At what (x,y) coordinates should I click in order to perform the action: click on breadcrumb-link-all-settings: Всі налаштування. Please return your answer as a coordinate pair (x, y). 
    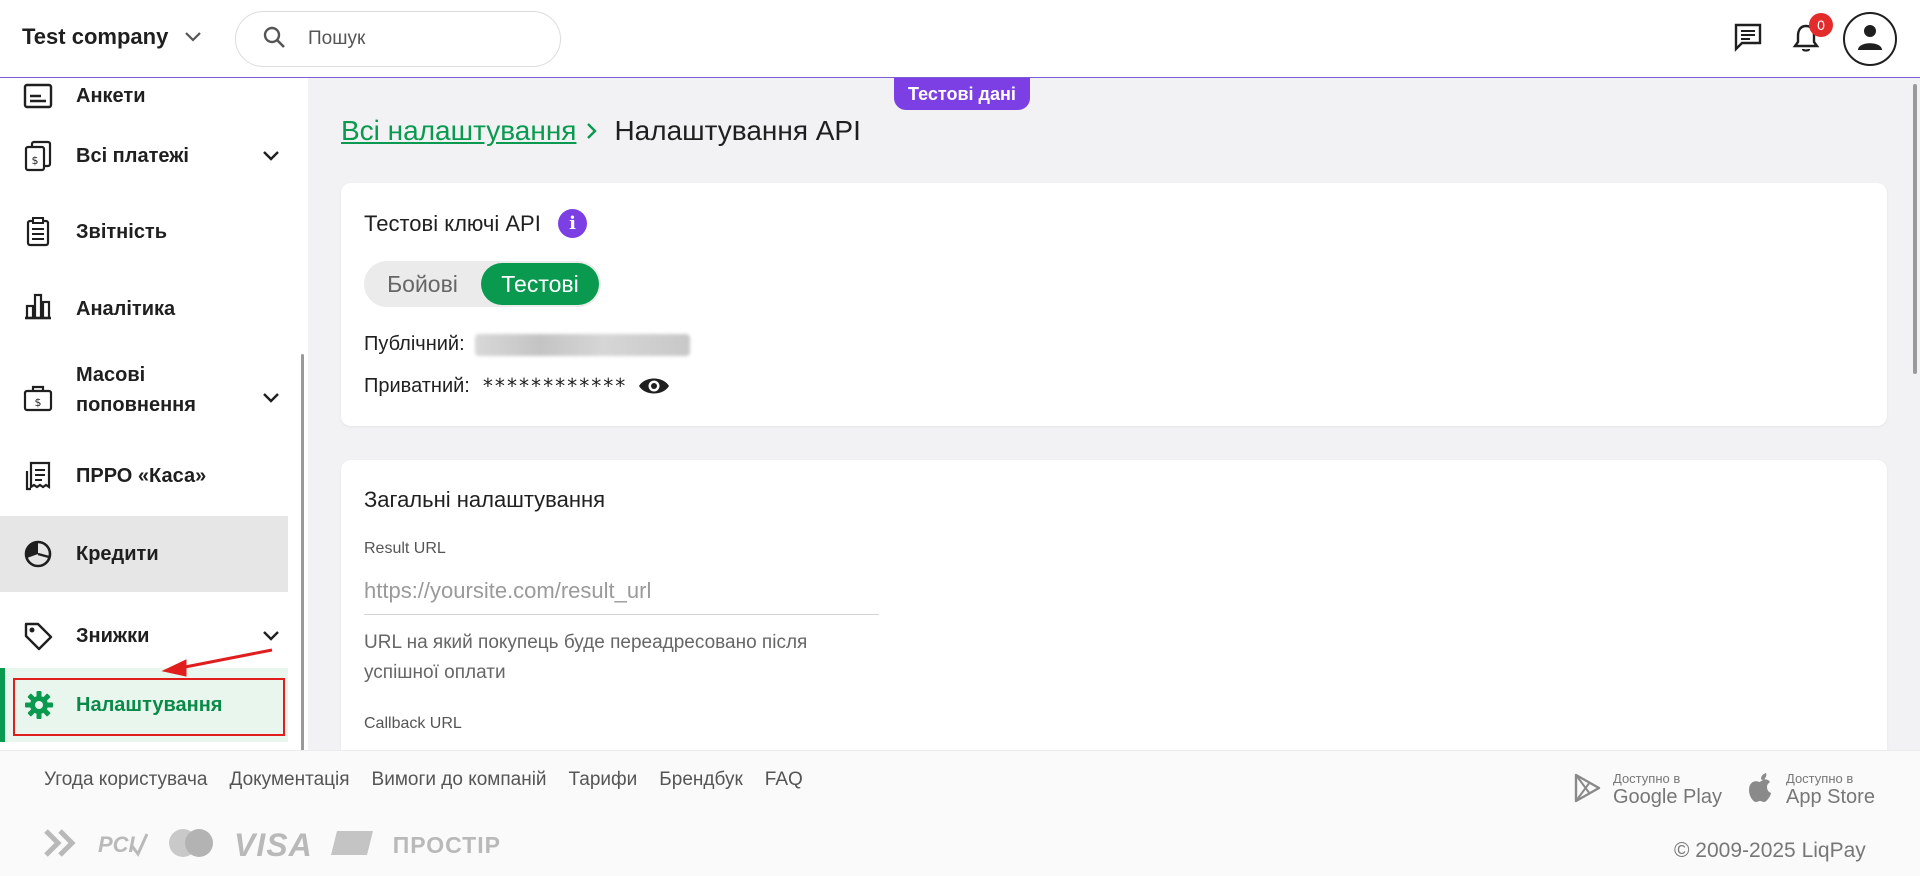
    Looking at the image, I should click on (458, 131).